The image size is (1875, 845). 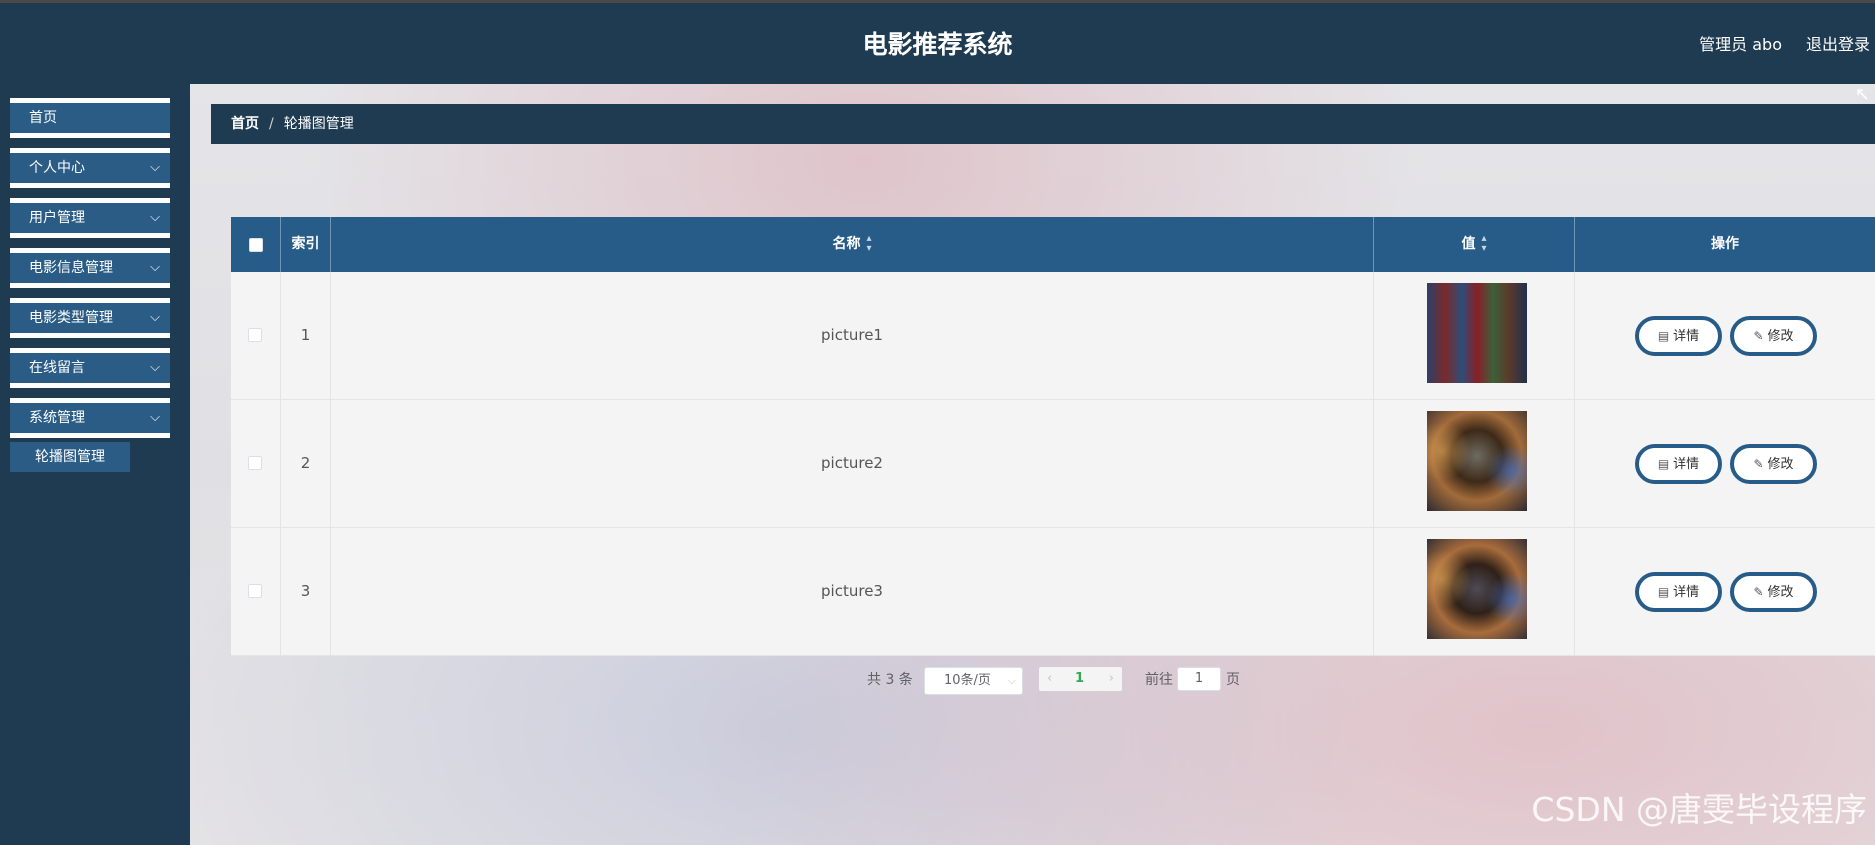 What do you see at coordinates (1233, 680) in the screenshot?
I see `goto-unit: 页` at bounding box center [1233, 680].